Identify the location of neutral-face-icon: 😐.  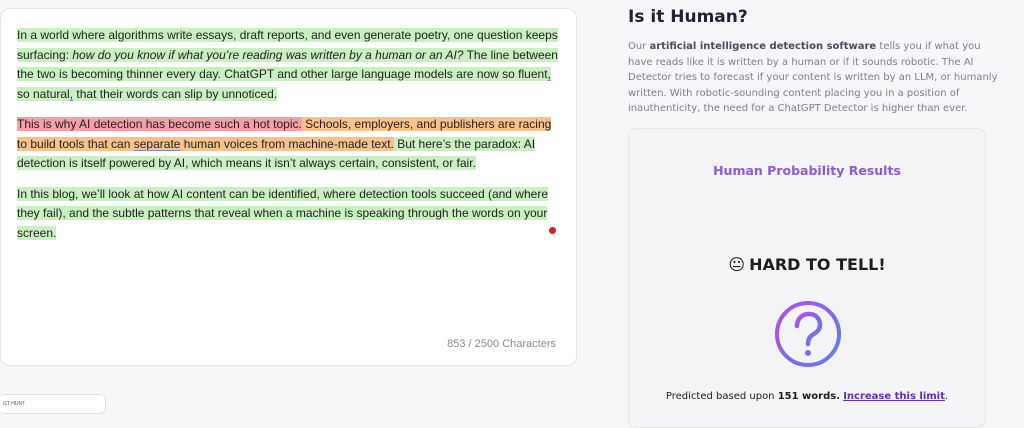
(737, 264).